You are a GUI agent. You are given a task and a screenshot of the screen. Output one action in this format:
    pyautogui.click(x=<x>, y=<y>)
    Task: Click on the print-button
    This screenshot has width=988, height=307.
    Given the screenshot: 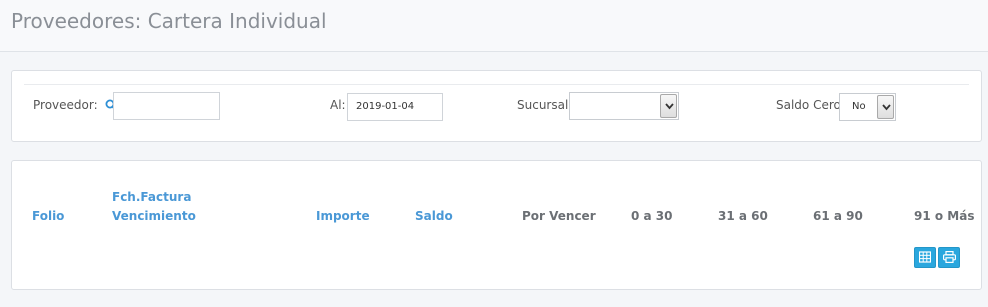 What is the action you would take?
    pyautogui.click(x=949, y=257)
    